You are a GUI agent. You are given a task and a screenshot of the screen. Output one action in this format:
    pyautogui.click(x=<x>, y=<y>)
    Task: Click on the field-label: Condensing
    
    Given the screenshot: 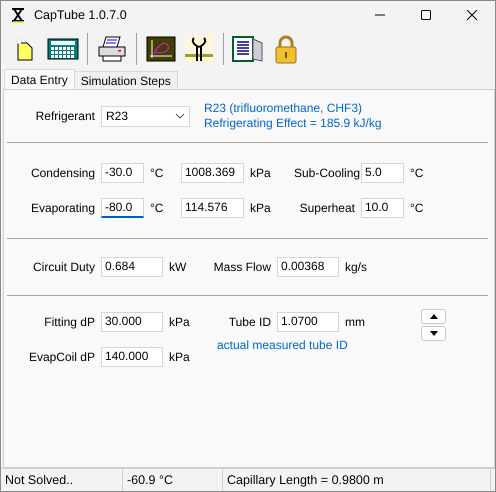 What is the action you would take?
    pyautogui.click(x=63, y=173)
    